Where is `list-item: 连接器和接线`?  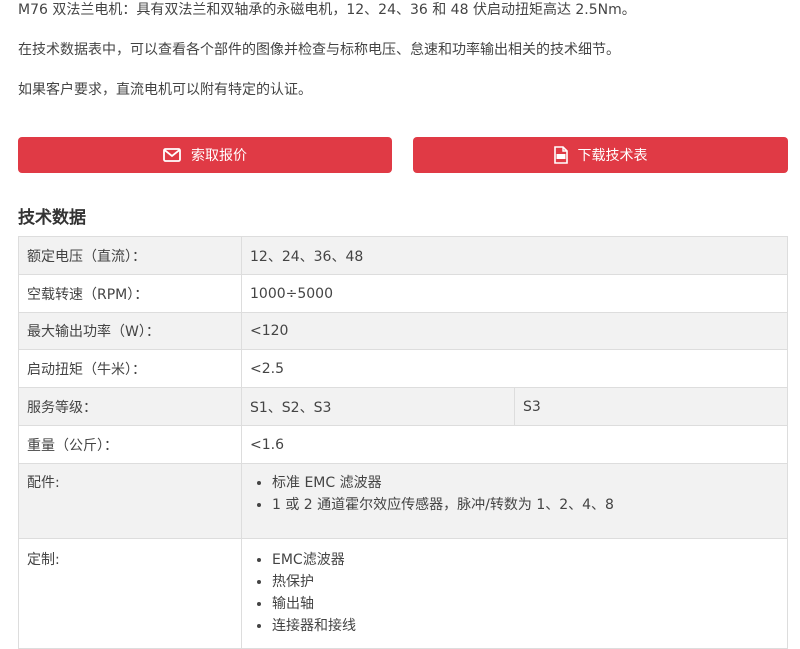 list-item: 连接器和接线 is located at coordinates (525, 626).